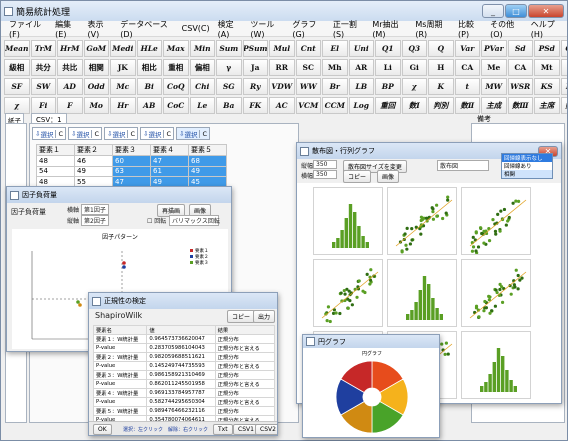 The image size is (568, 441). Describe the element at coordinates (70, 67) in the screenshot. I see `toolbar-button: 共比` at that location.